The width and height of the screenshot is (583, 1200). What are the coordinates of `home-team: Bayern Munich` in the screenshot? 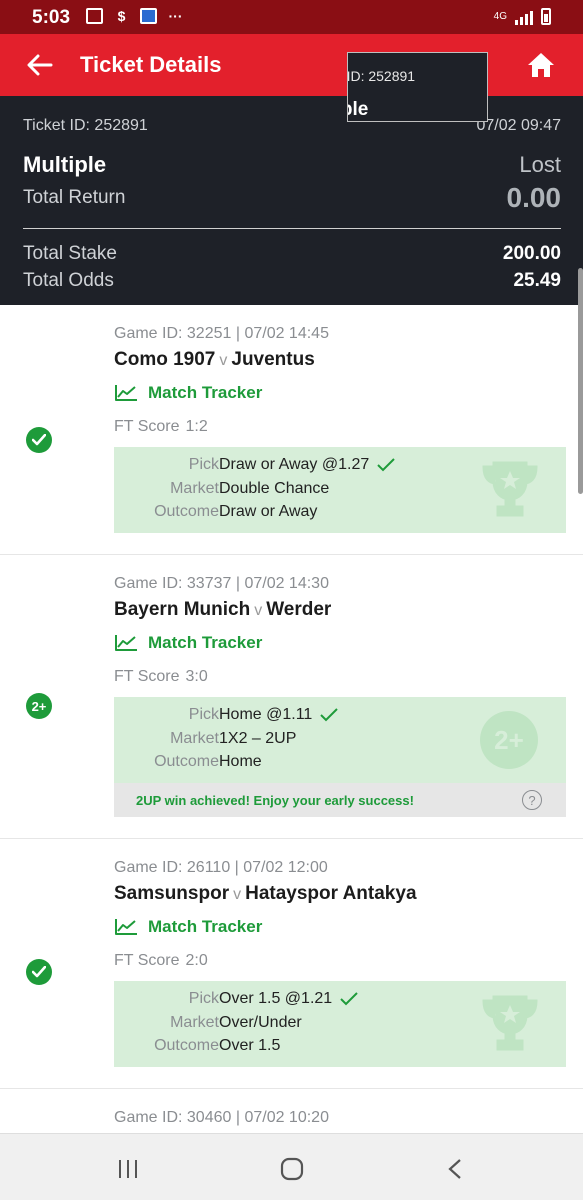 It's located at (182, 609).